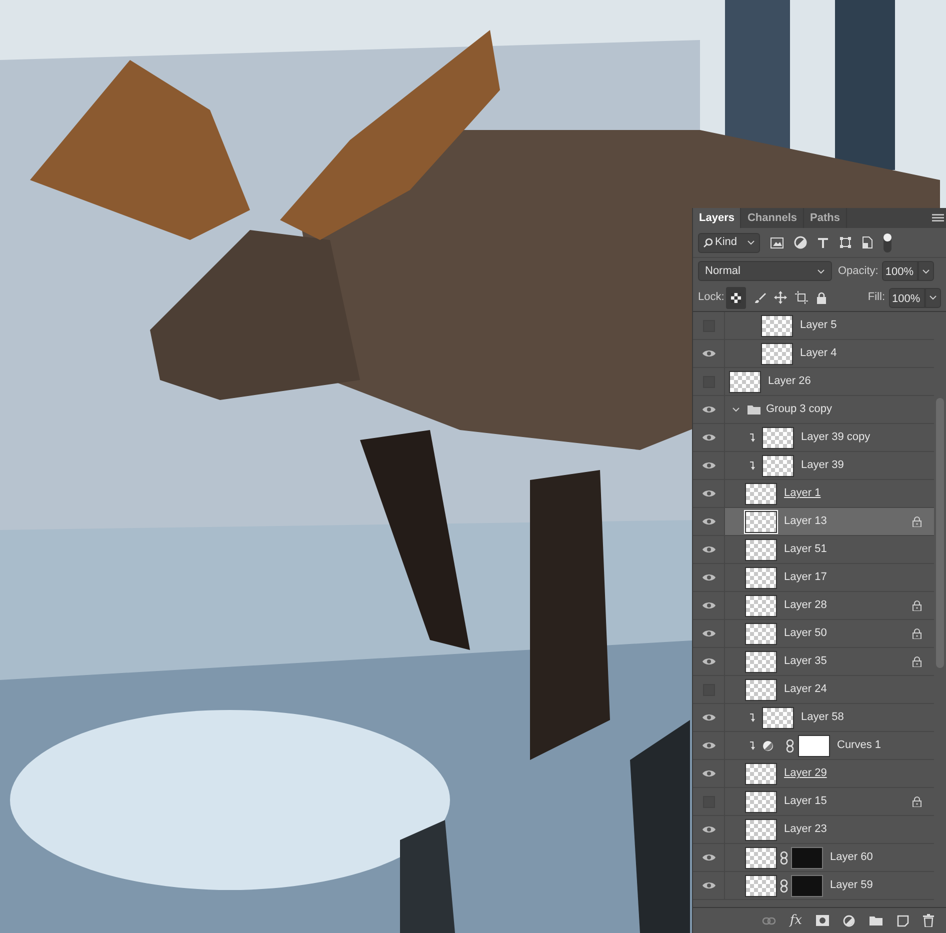 This screenshot has height=933, width=946. I want to click on layer-row: Layer 24, so click(829, 689).